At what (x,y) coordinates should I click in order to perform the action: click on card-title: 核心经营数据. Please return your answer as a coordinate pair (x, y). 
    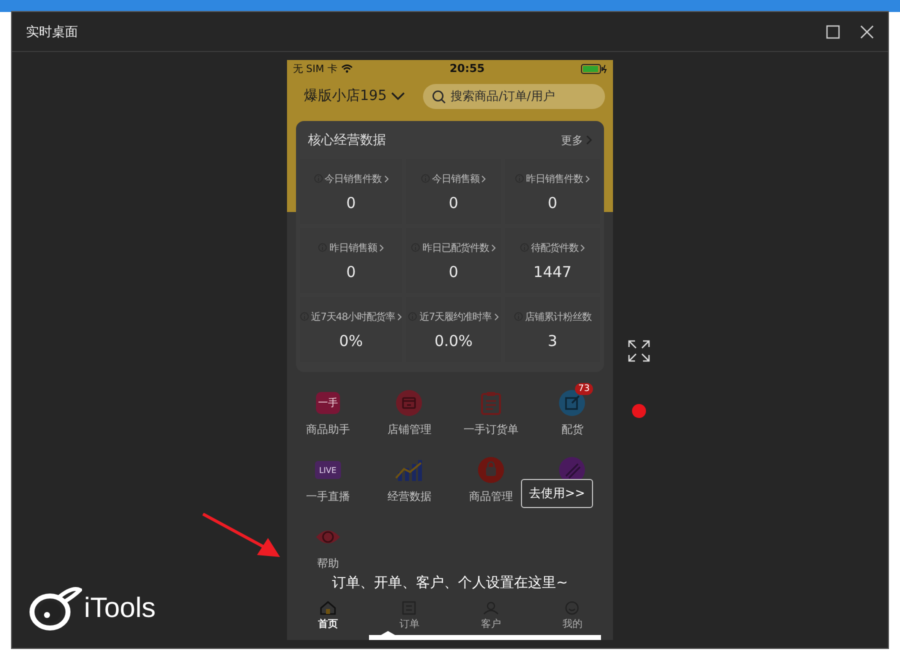
    Looking at the image, I should click on (347, 140).